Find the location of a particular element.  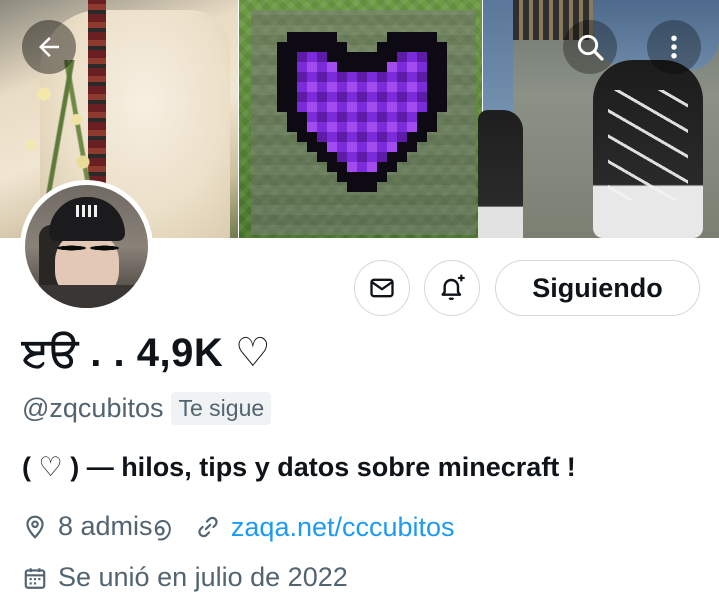

avatar is located at coordinates (86, 246).